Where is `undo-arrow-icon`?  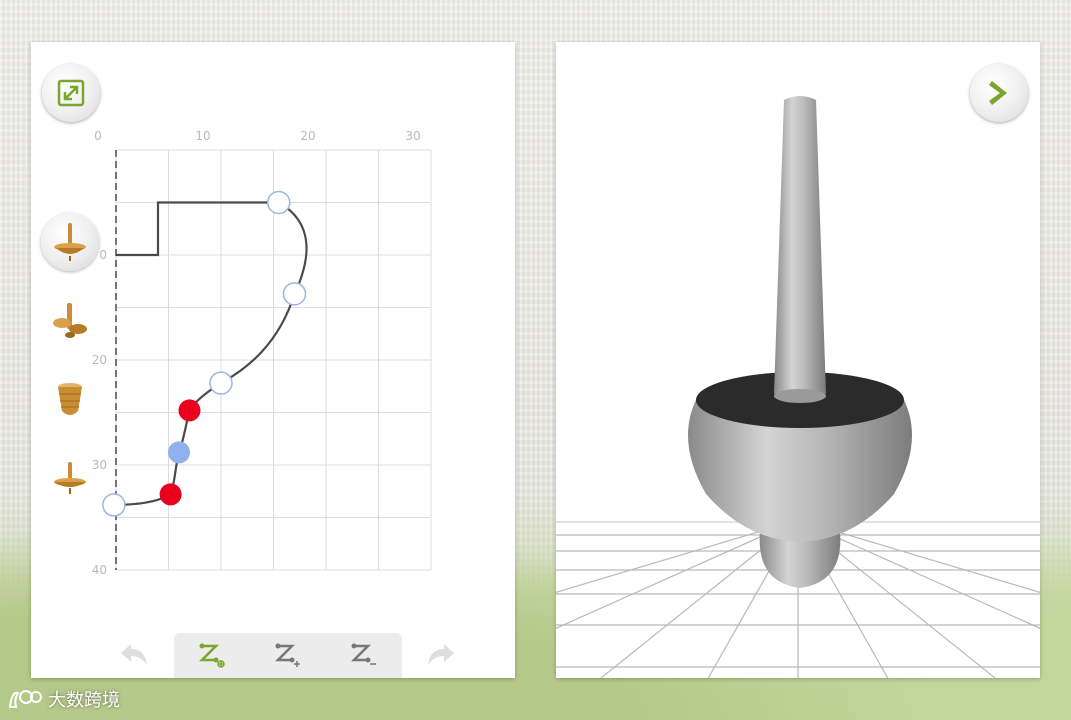
undo-arrow-icon is located at coordinates (134, 654).